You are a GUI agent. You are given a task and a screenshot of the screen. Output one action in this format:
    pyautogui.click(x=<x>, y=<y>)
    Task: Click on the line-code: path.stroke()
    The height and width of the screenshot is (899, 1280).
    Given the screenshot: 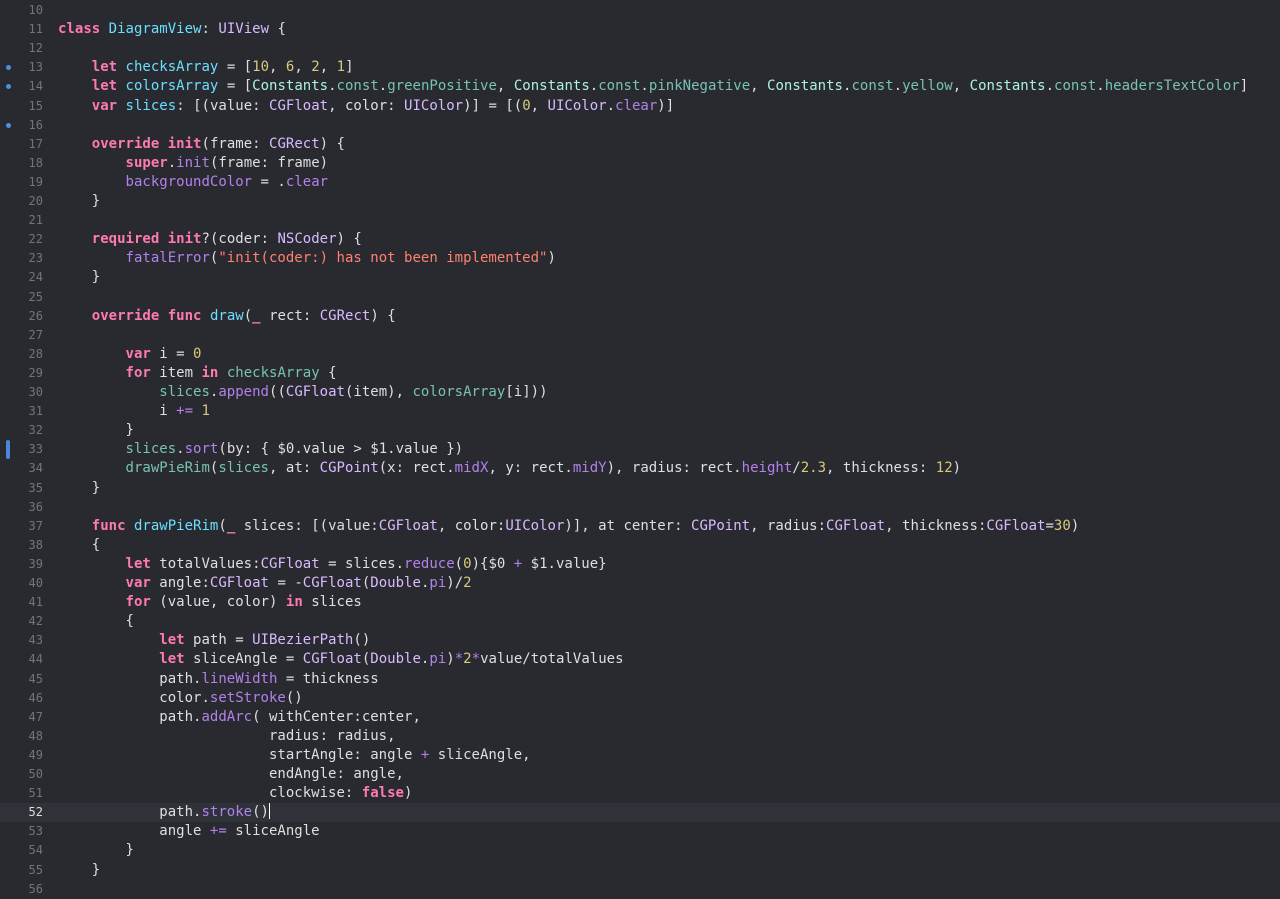 What is the action you would take?
    pyautogui.click(x=164, y=812)
    